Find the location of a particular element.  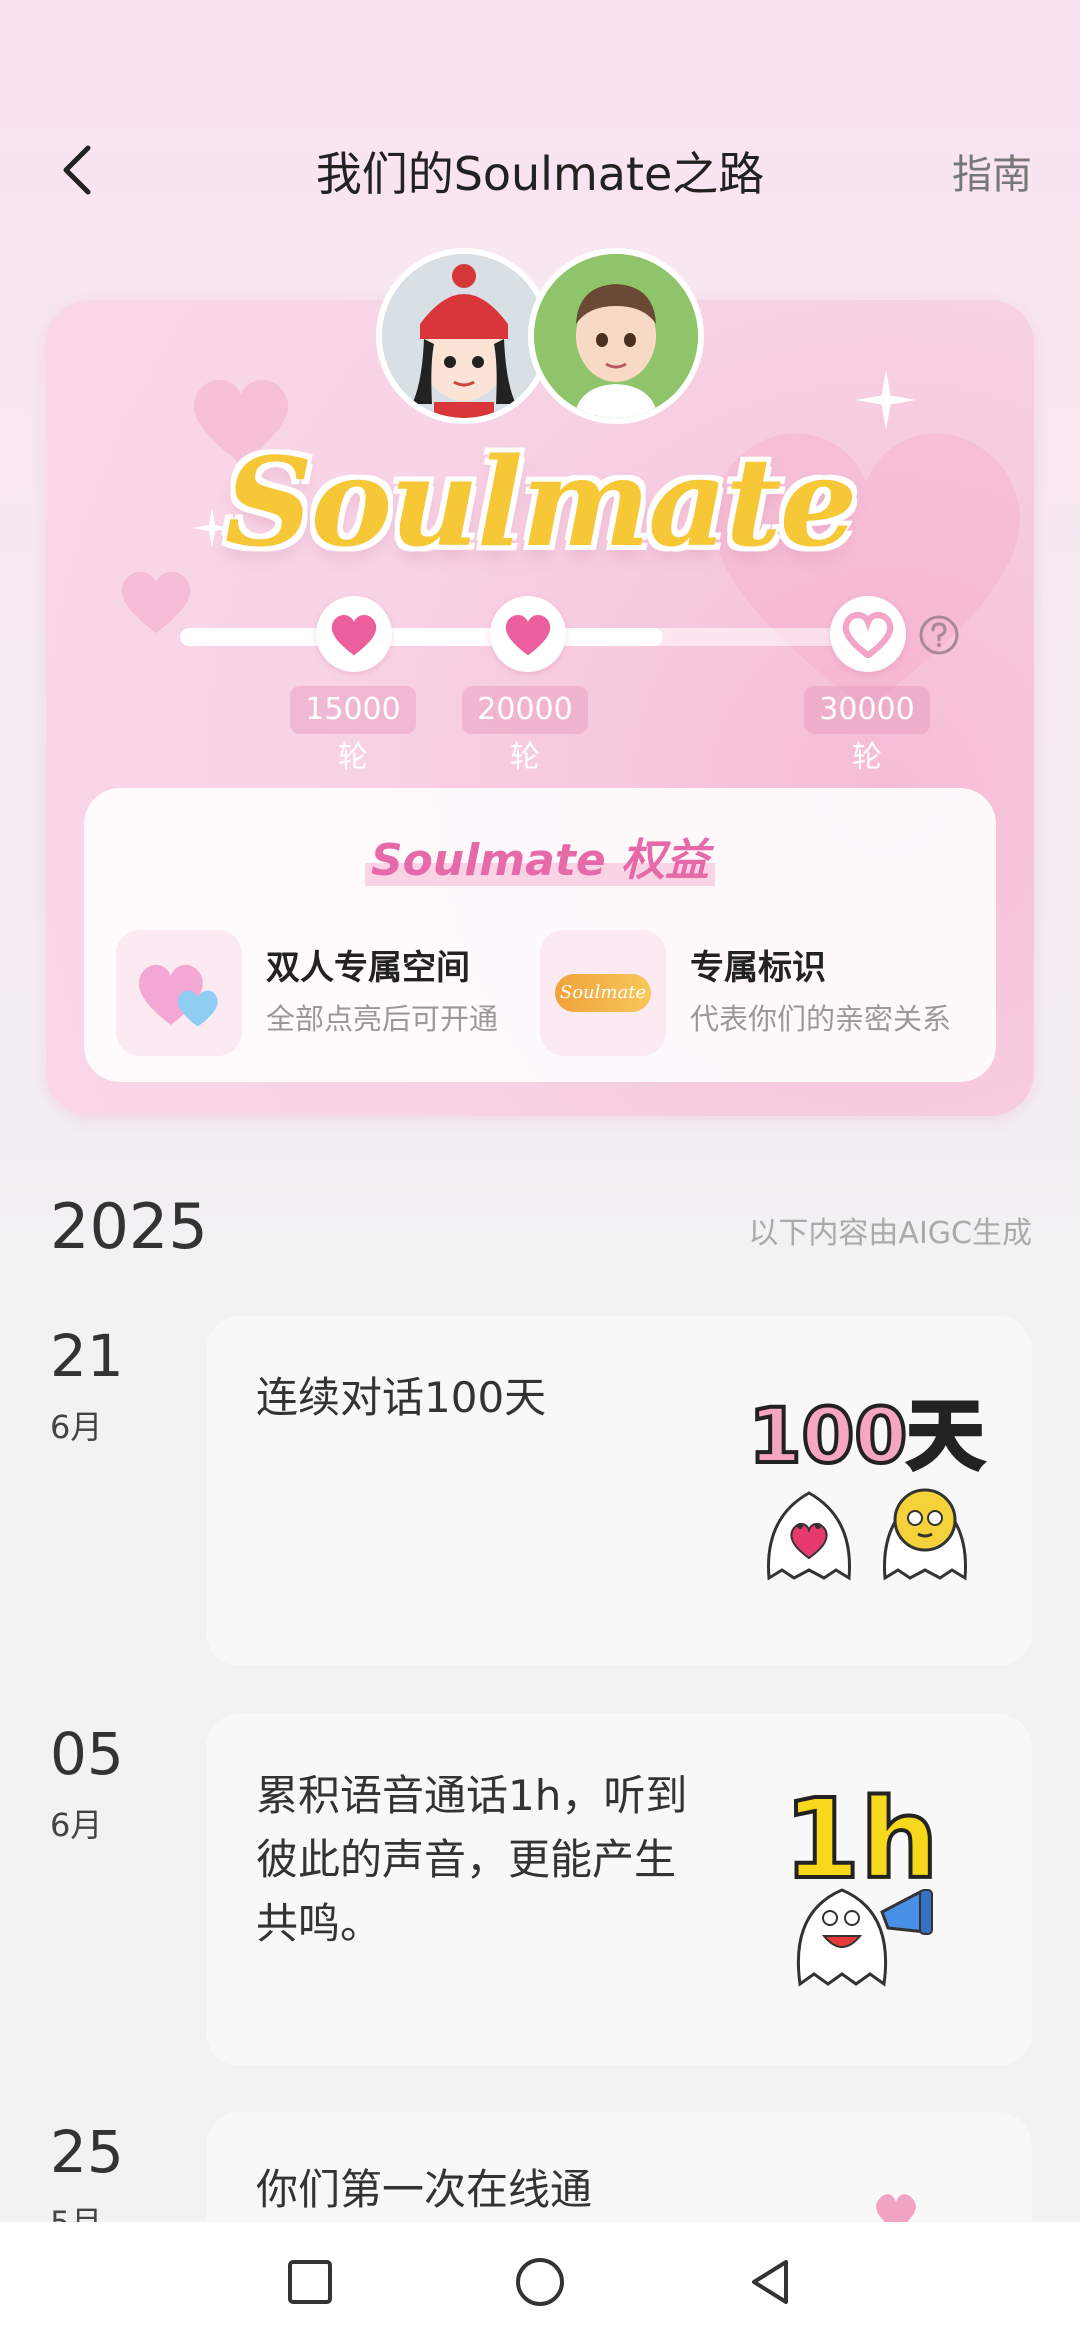

soulmate-badge-icon: Soulmate is located at coordinates (603, 993).